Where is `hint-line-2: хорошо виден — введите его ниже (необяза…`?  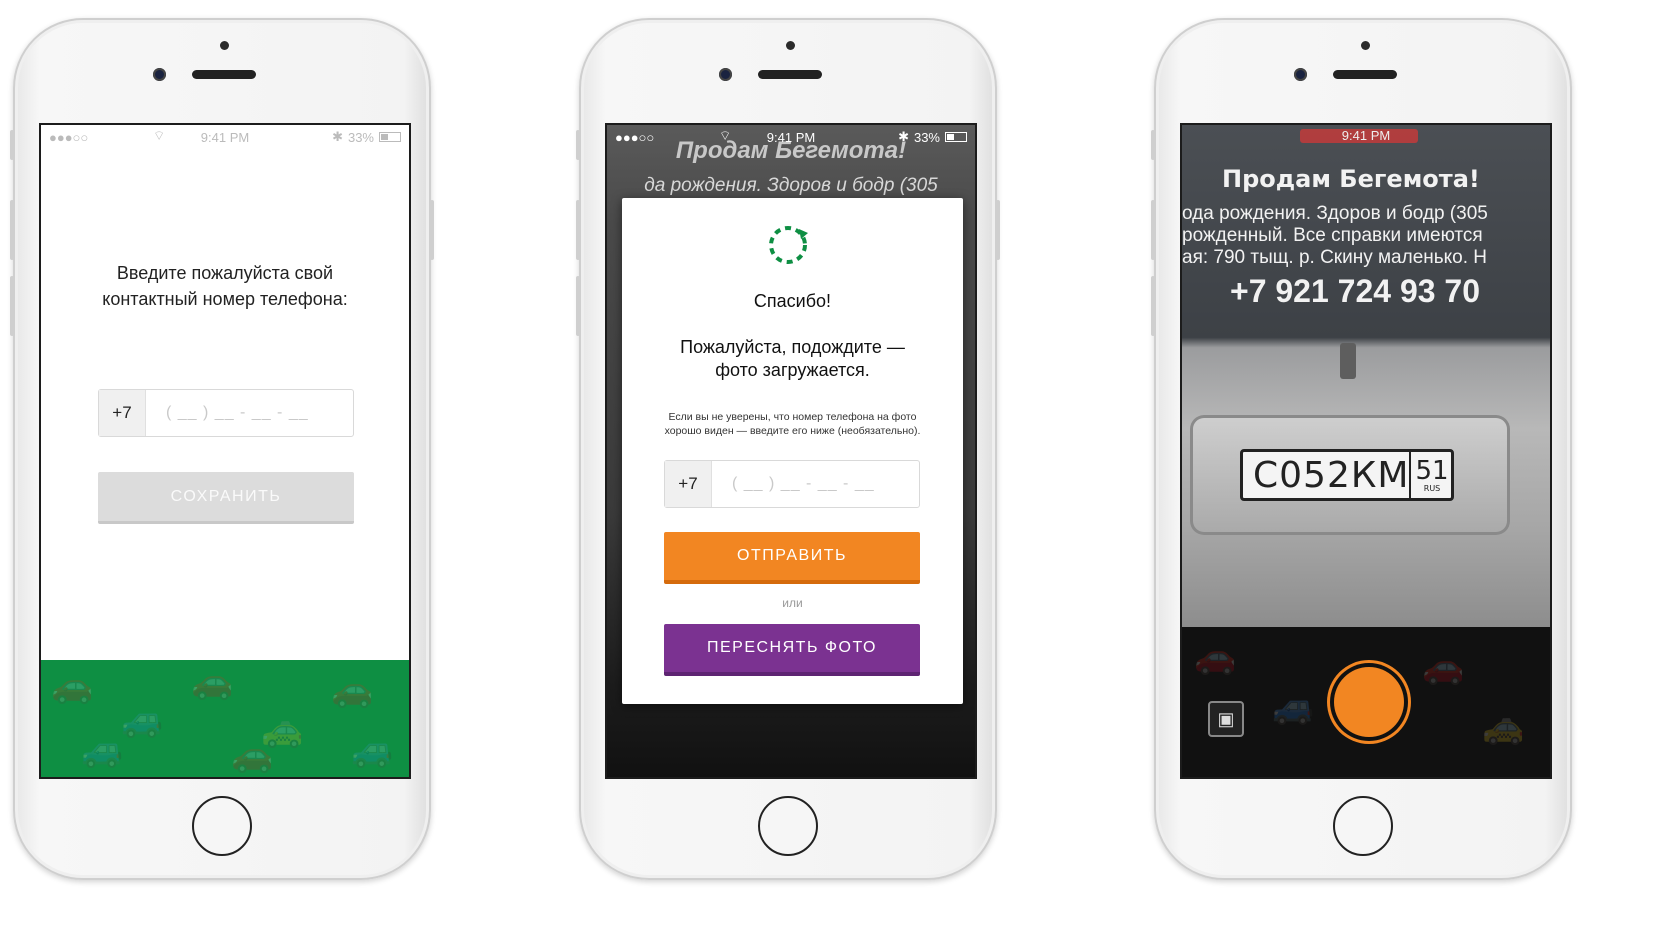 hint-line-2: хорошо виден — введите его ниже (необяза… is located at coordinates (792, 431).